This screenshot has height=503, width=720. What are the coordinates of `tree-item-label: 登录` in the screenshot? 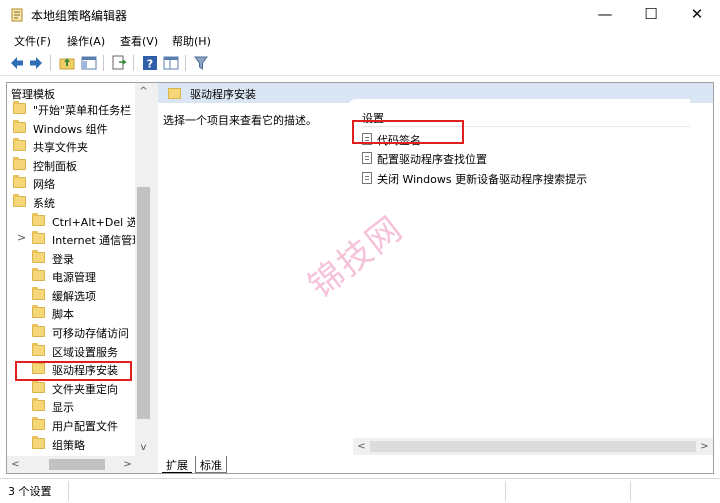 It's located at (63, 259).